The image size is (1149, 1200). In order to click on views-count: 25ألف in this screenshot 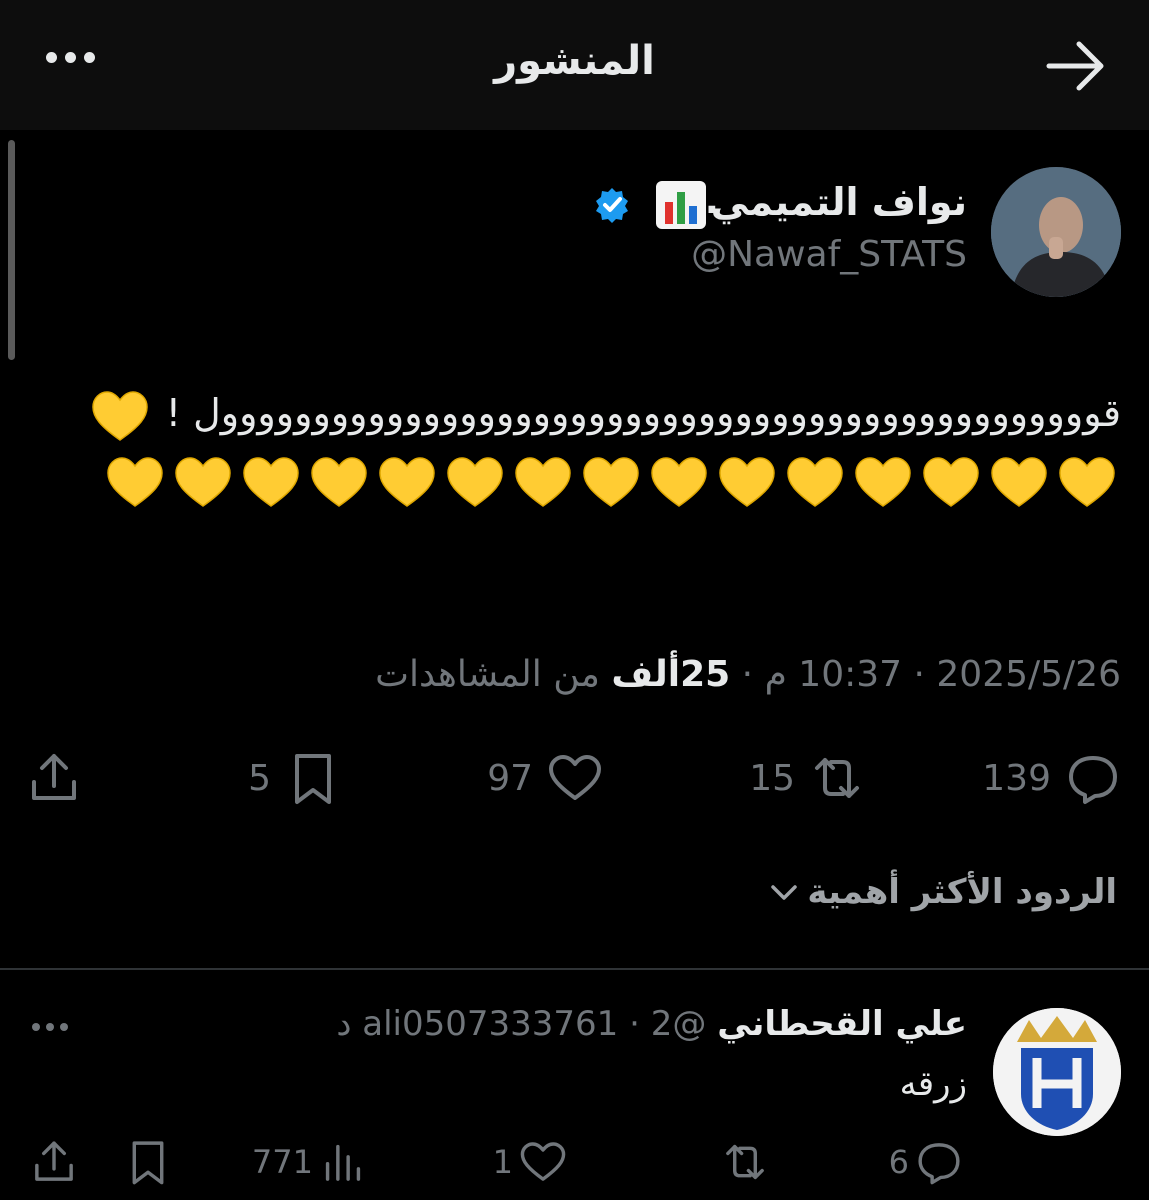, I will do `click(670, 674)`.